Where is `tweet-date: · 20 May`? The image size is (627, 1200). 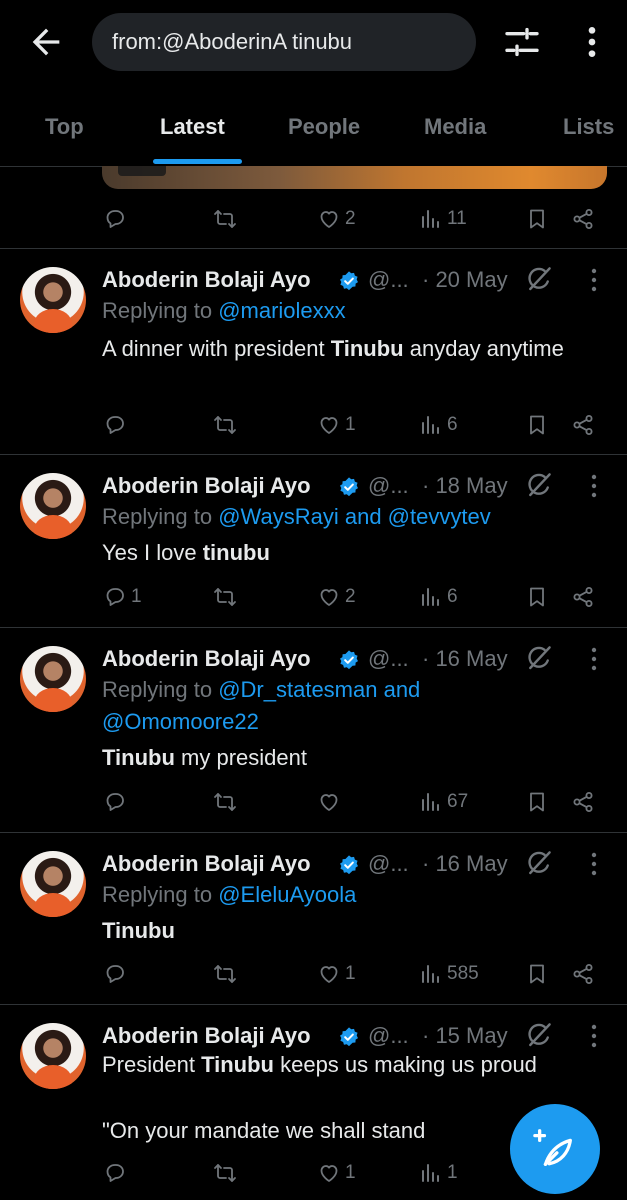
tweet-date: · 20 May is located at coordinates (465, 280).